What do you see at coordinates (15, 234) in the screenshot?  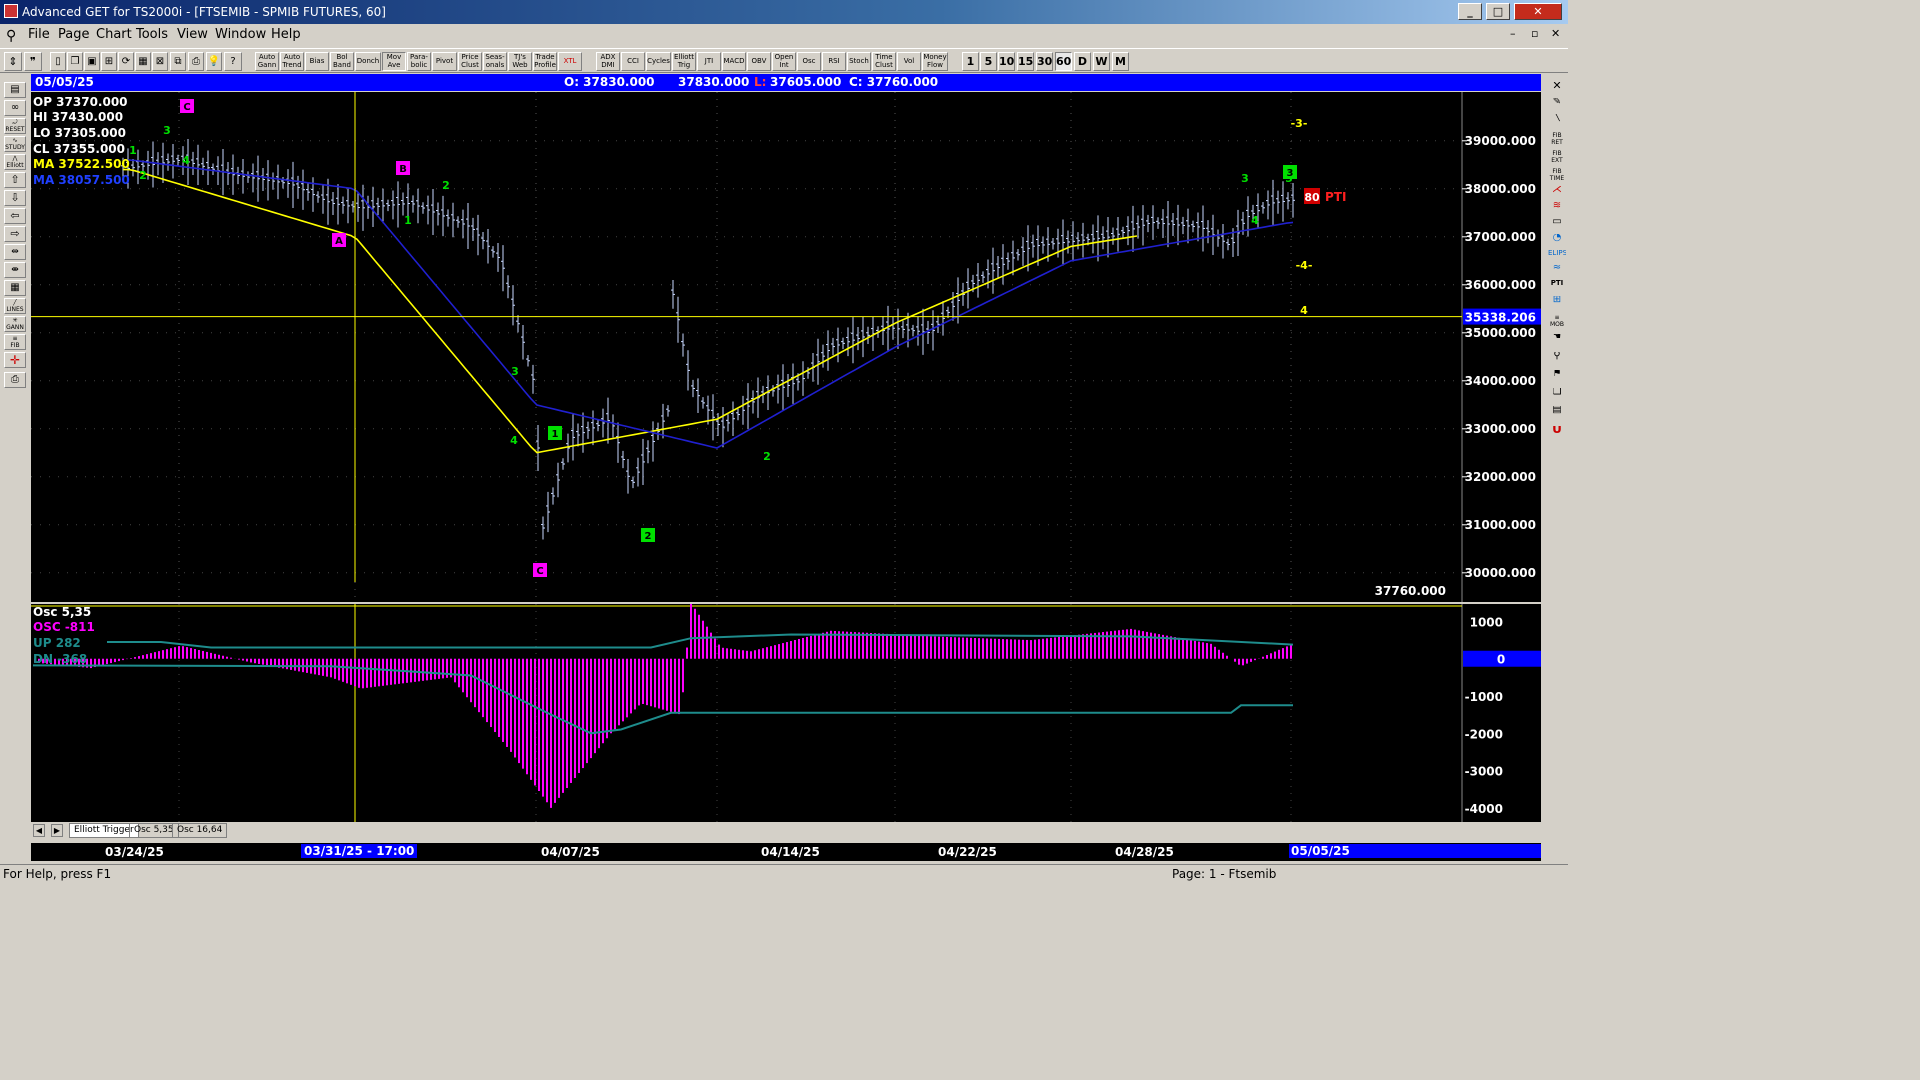 I see `right-arrow-icon: ⇨` at bounding box center [15, 234].